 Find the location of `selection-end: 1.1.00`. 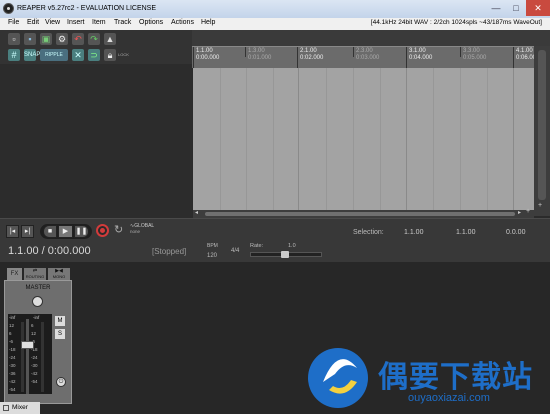

selection-end: 1.1.00 is located at coordinates (465, 232).